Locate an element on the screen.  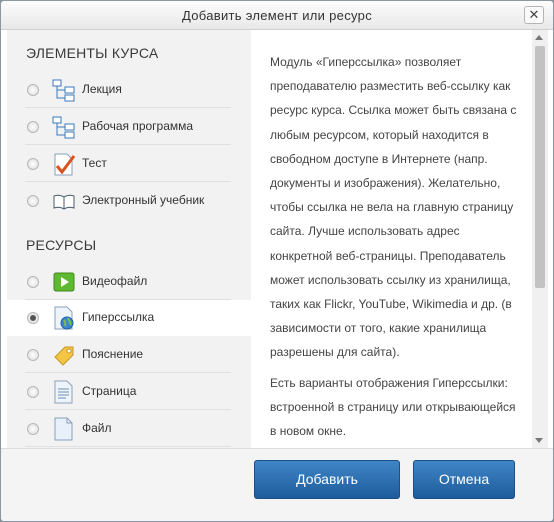
option-lesson-label: Лекция is located at coordinates (102, 89).